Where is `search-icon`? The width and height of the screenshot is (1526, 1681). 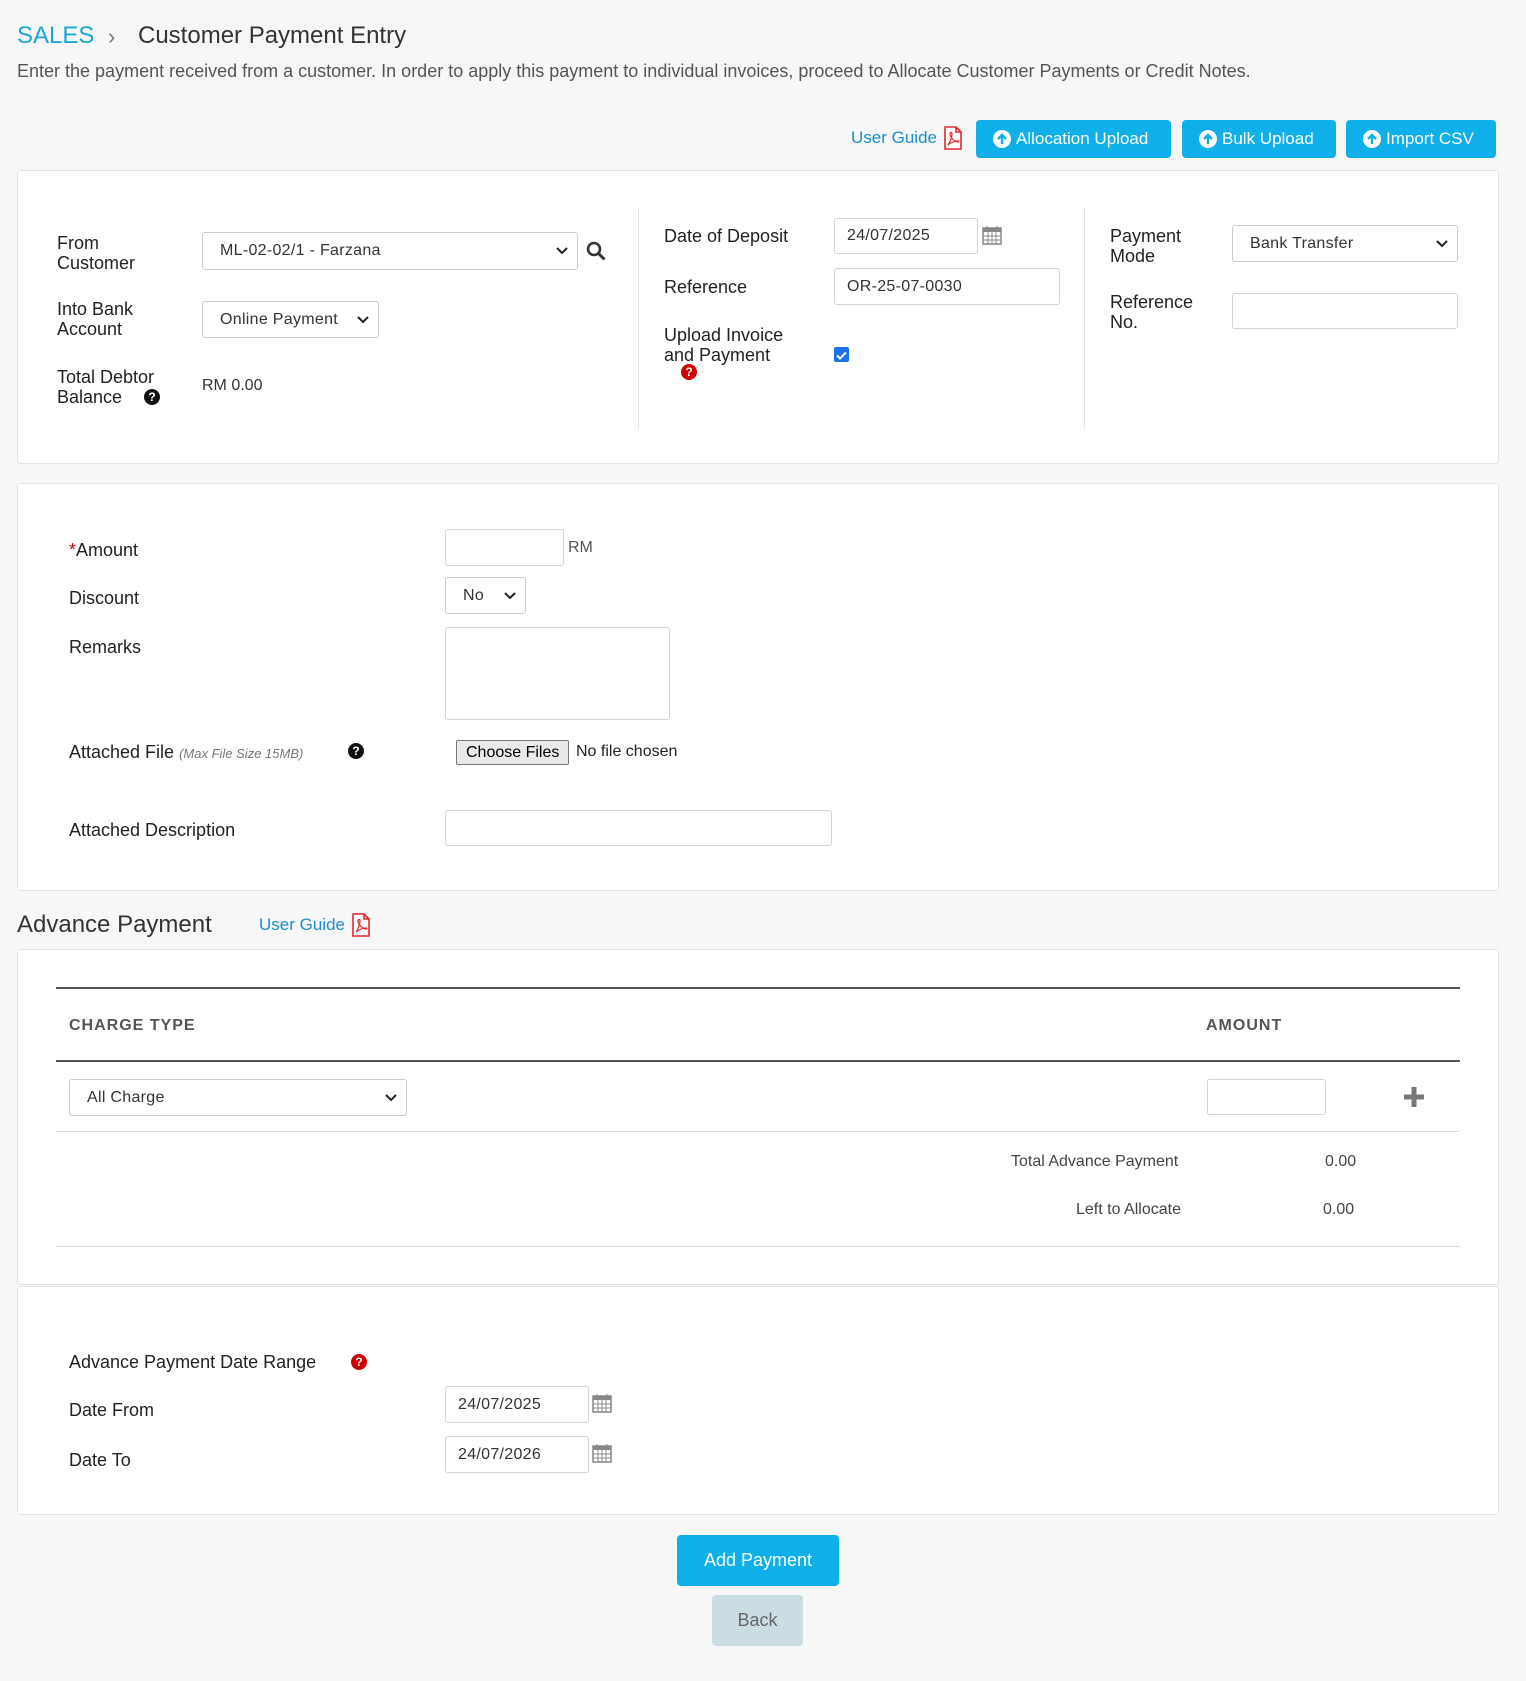 search-icon is located at coordinates (596, 251).